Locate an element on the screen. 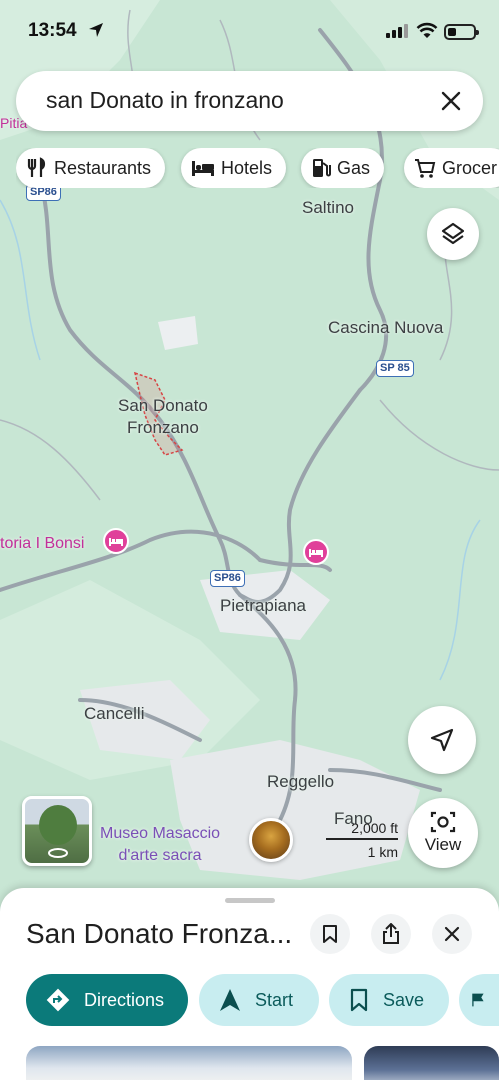 This screenshot has height=1080, width=499. place-label-bonsi: toria I Bonsi is located at coordinates (42, 544).